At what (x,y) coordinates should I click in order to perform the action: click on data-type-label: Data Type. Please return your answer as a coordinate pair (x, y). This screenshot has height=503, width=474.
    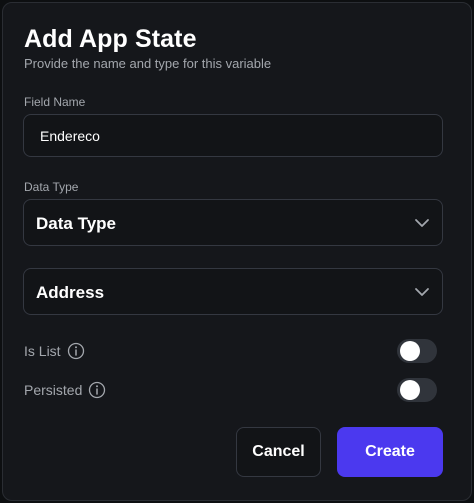
    Looking at the image, I should click on (51, 187).